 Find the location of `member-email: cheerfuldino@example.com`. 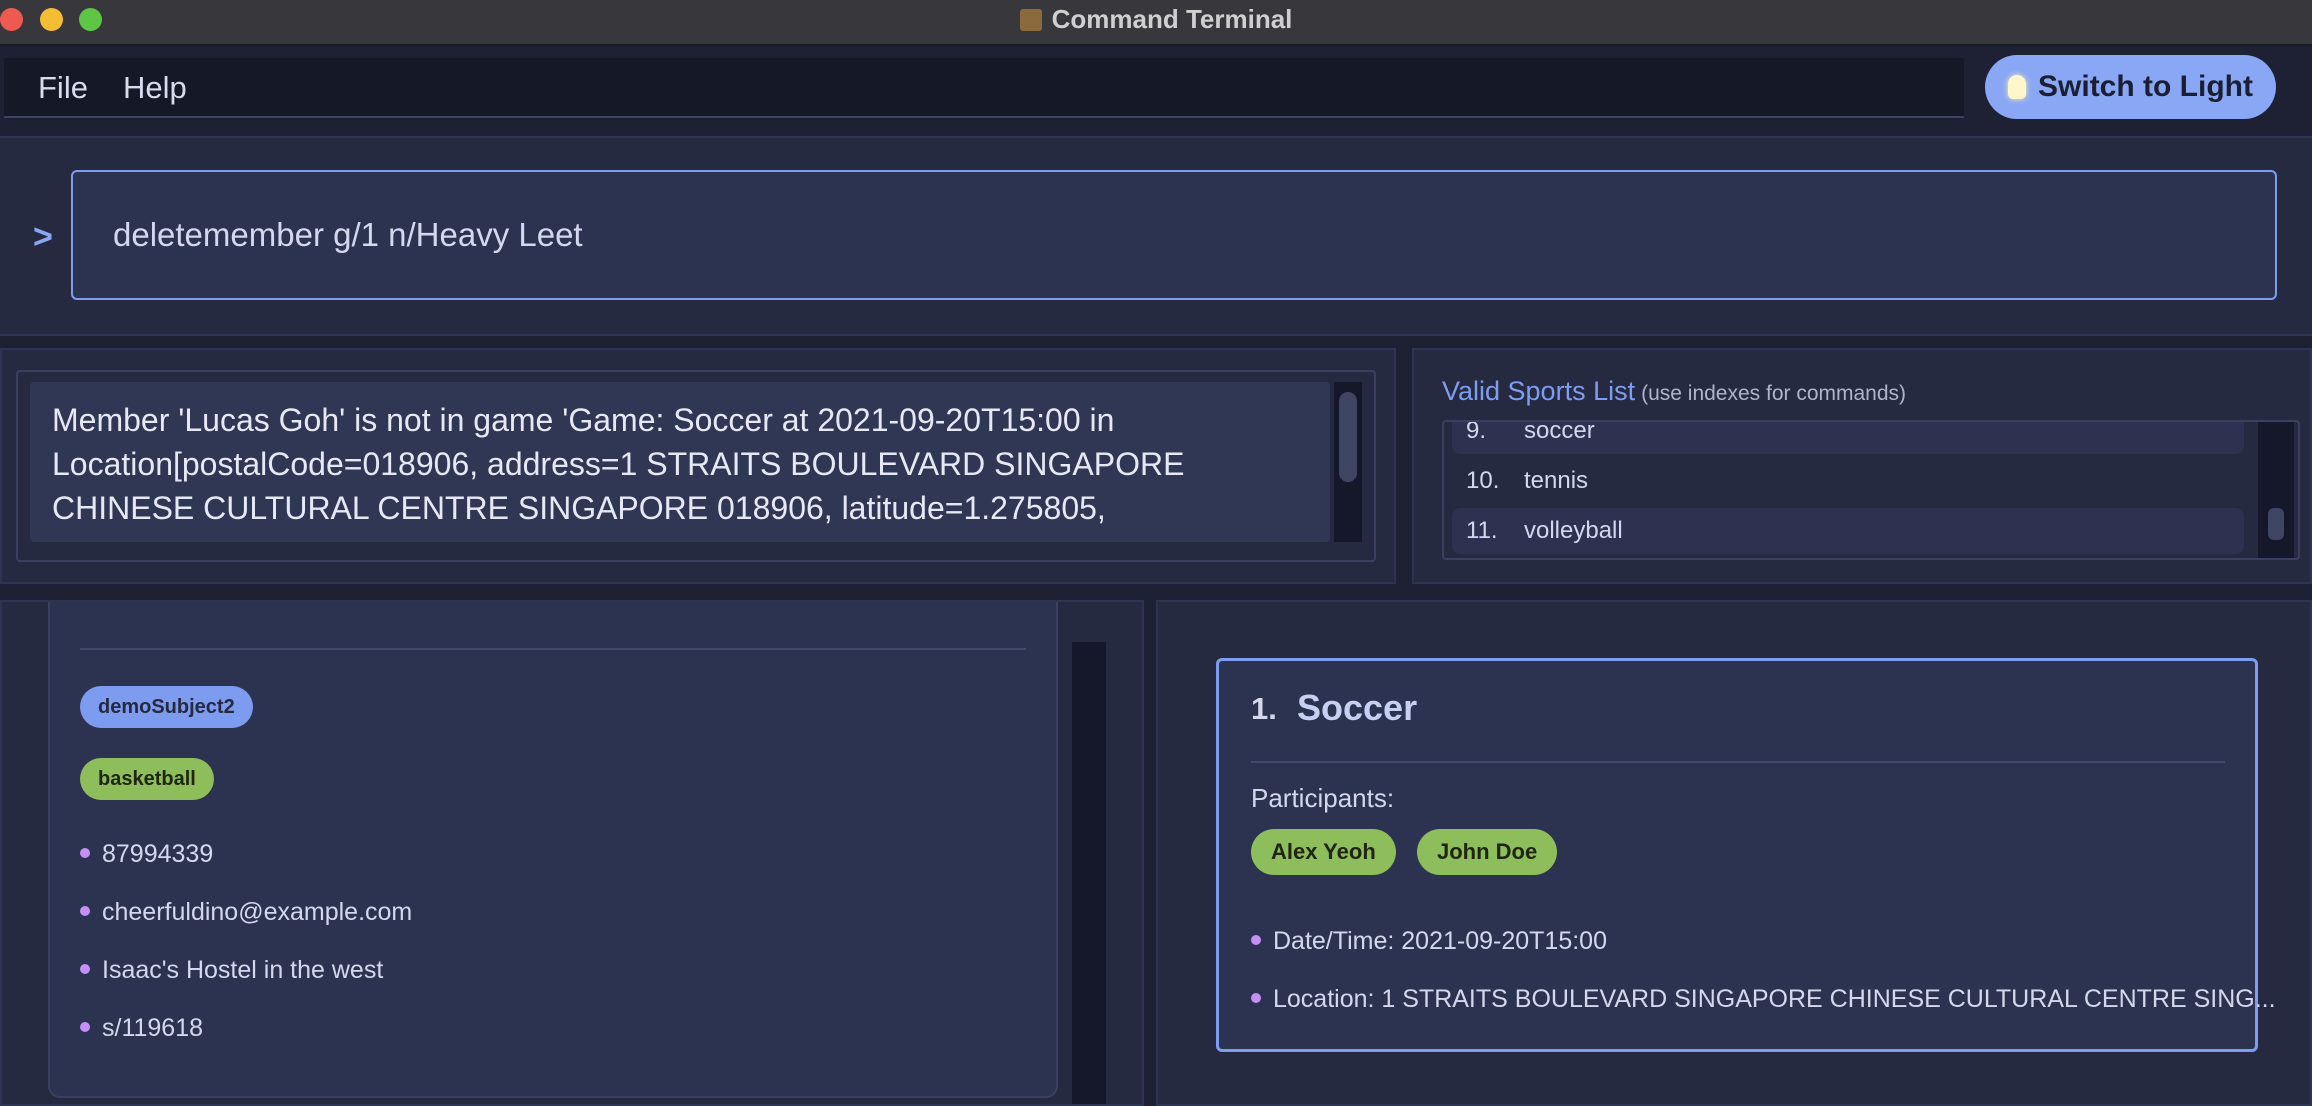

member-email: cheerfuldino@example.com is located at coordinates (246, 912).